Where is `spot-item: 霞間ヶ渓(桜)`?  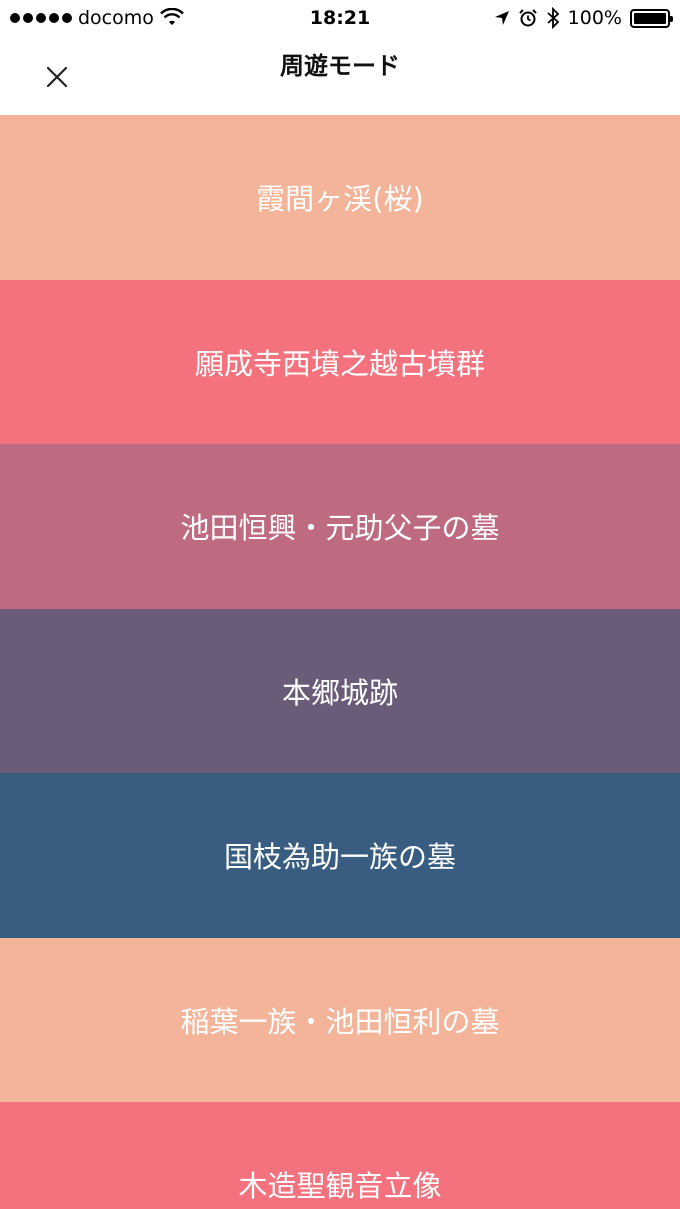
spot-item: 霞間ヶ渓(桜) is located at coordinates (340, 197).